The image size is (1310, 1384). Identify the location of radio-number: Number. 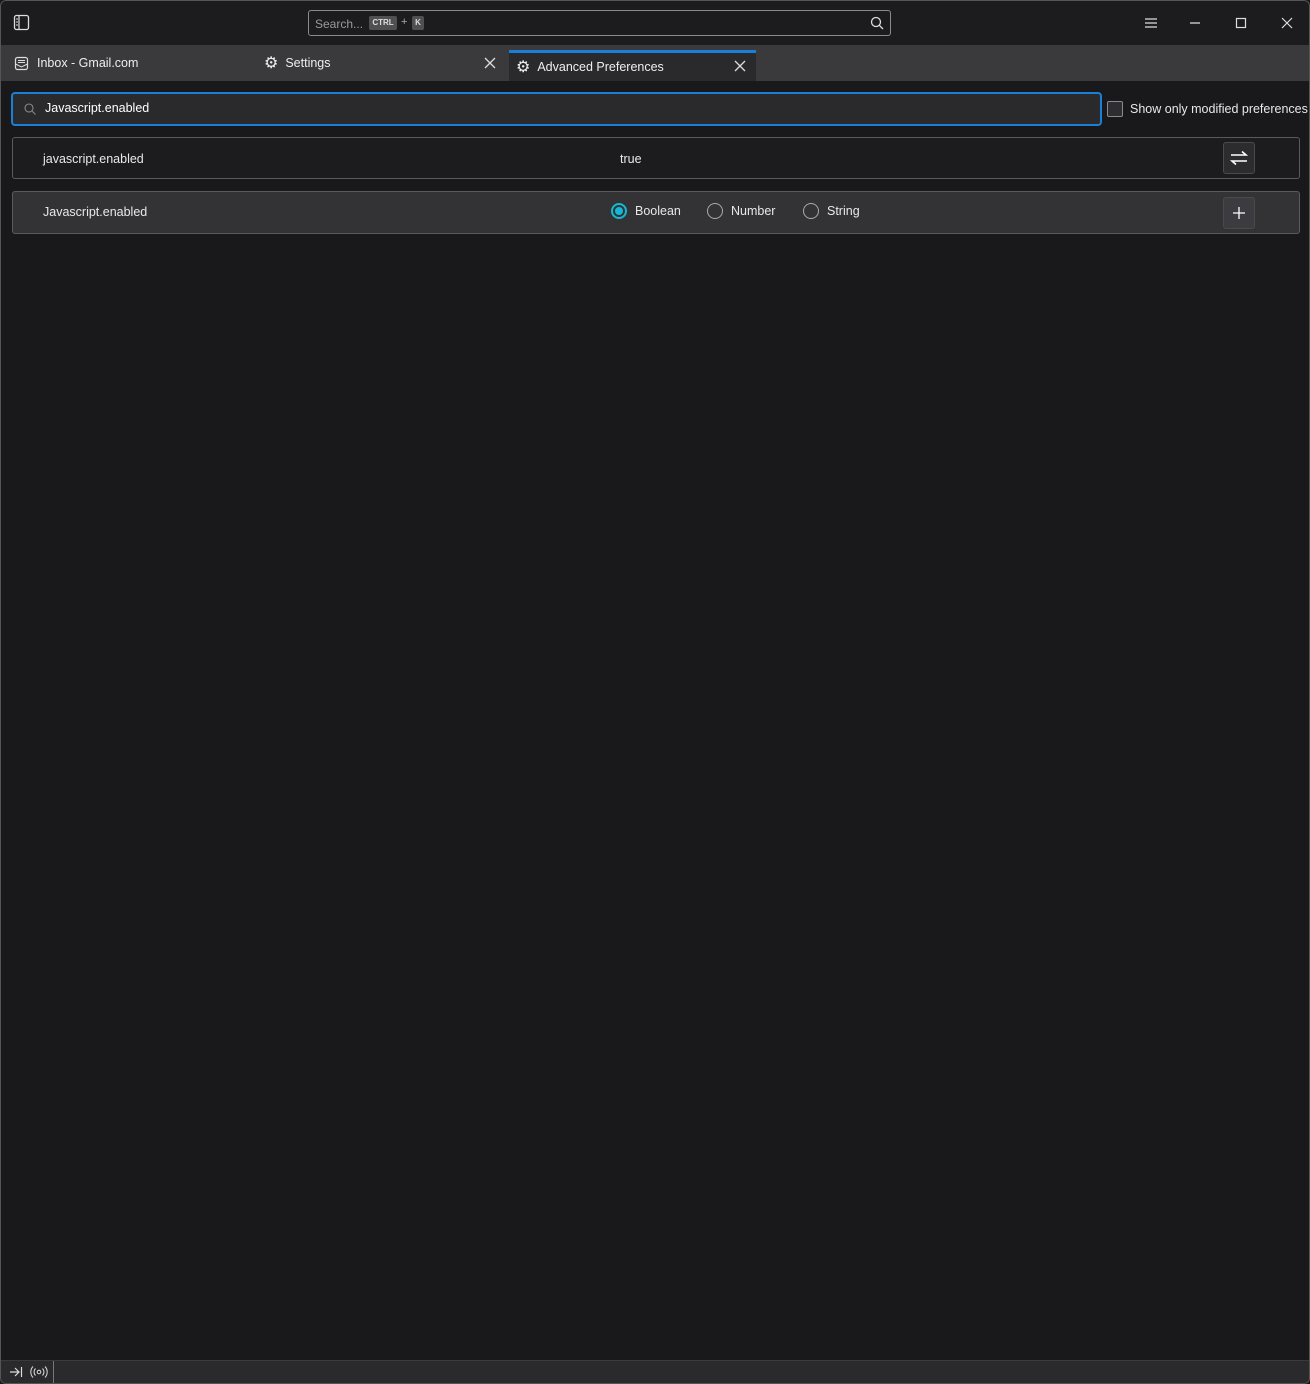
(741, 211).